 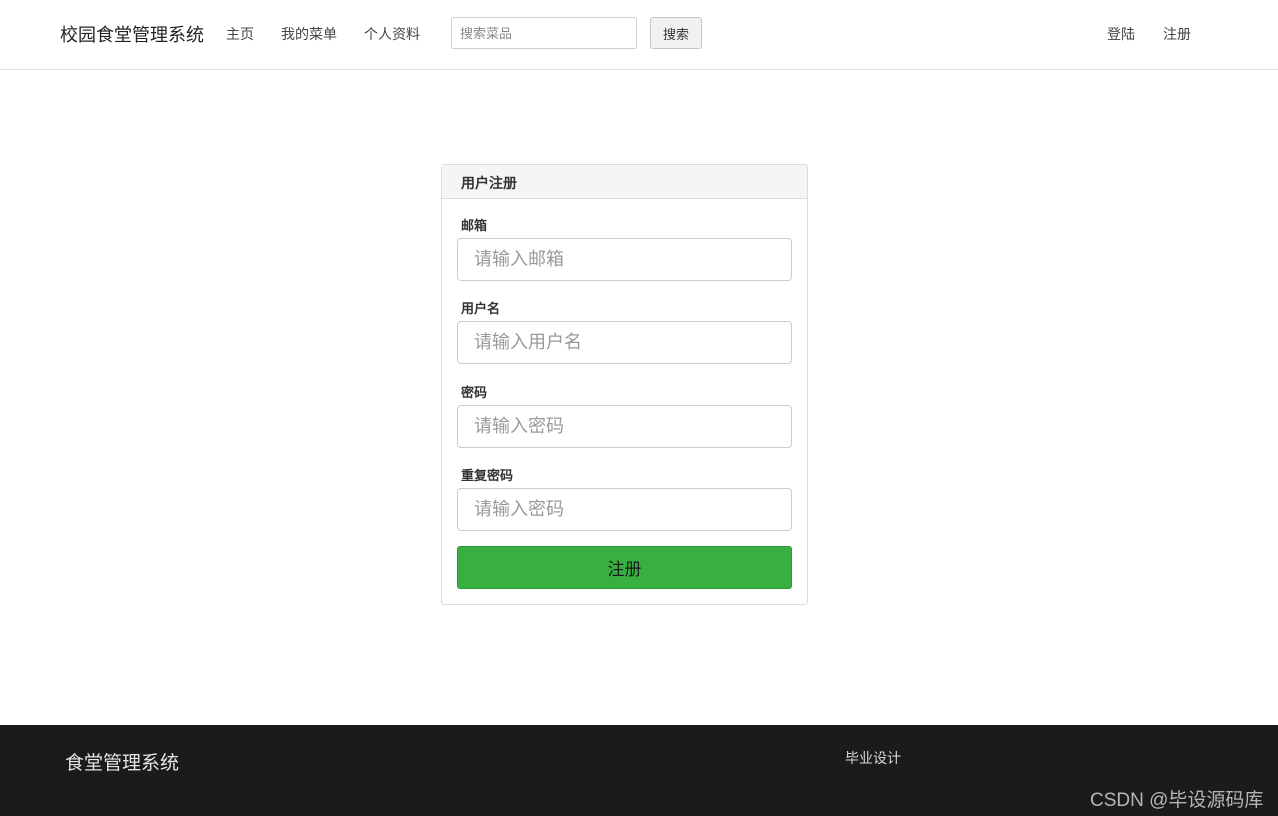 What do you see at coordinates (132, 34) in the screenshot?
I see `brand-title: 校园食堂管理系统` at bounding box center [132, 34].